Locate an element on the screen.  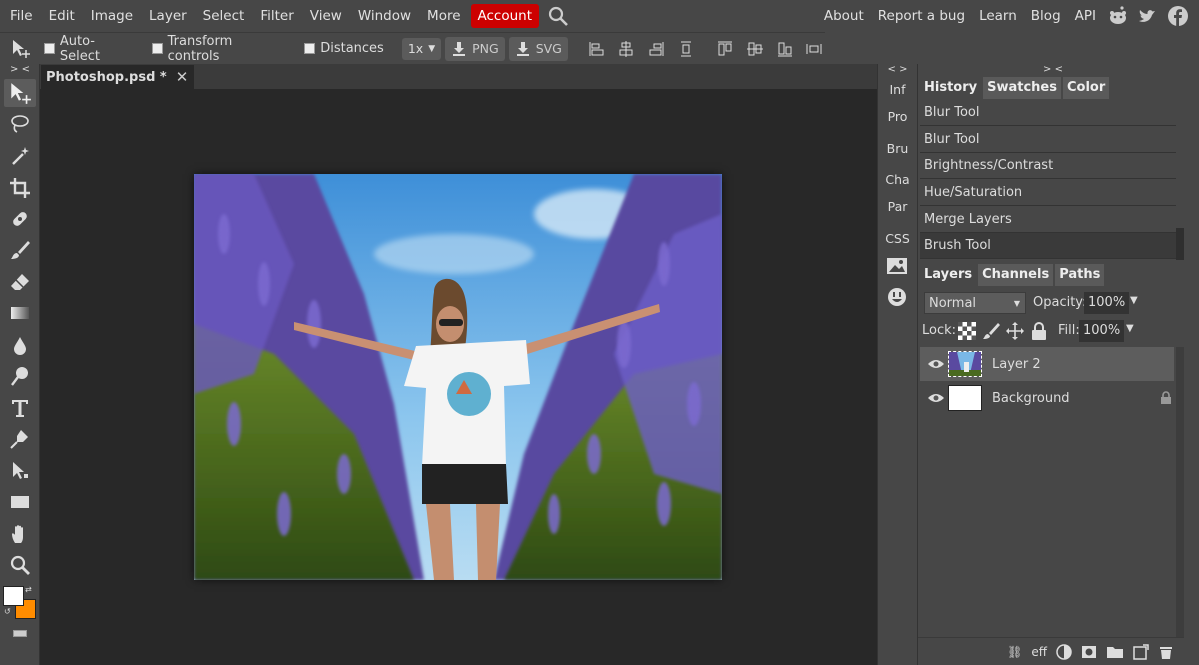
brush-tool is located at coordinates (20, 250).